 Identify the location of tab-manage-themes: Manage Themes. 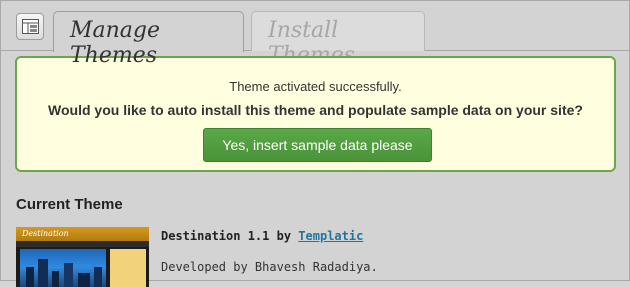
(148, 39).